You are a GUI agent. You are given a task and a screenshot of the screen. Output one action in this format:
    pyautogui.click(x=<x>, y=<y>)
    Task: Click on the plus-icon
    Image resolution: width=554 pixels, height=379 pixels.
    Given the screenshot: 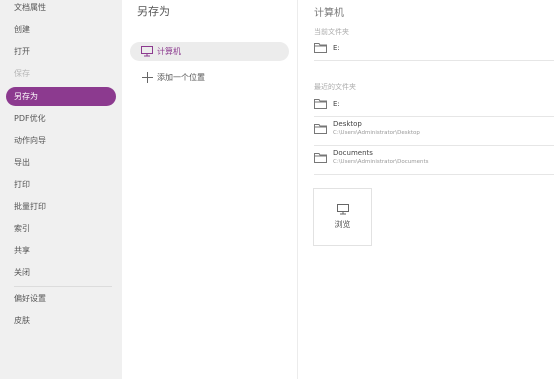 What is the action you would take?
    pyautogui.click(x=147, y=77)
    